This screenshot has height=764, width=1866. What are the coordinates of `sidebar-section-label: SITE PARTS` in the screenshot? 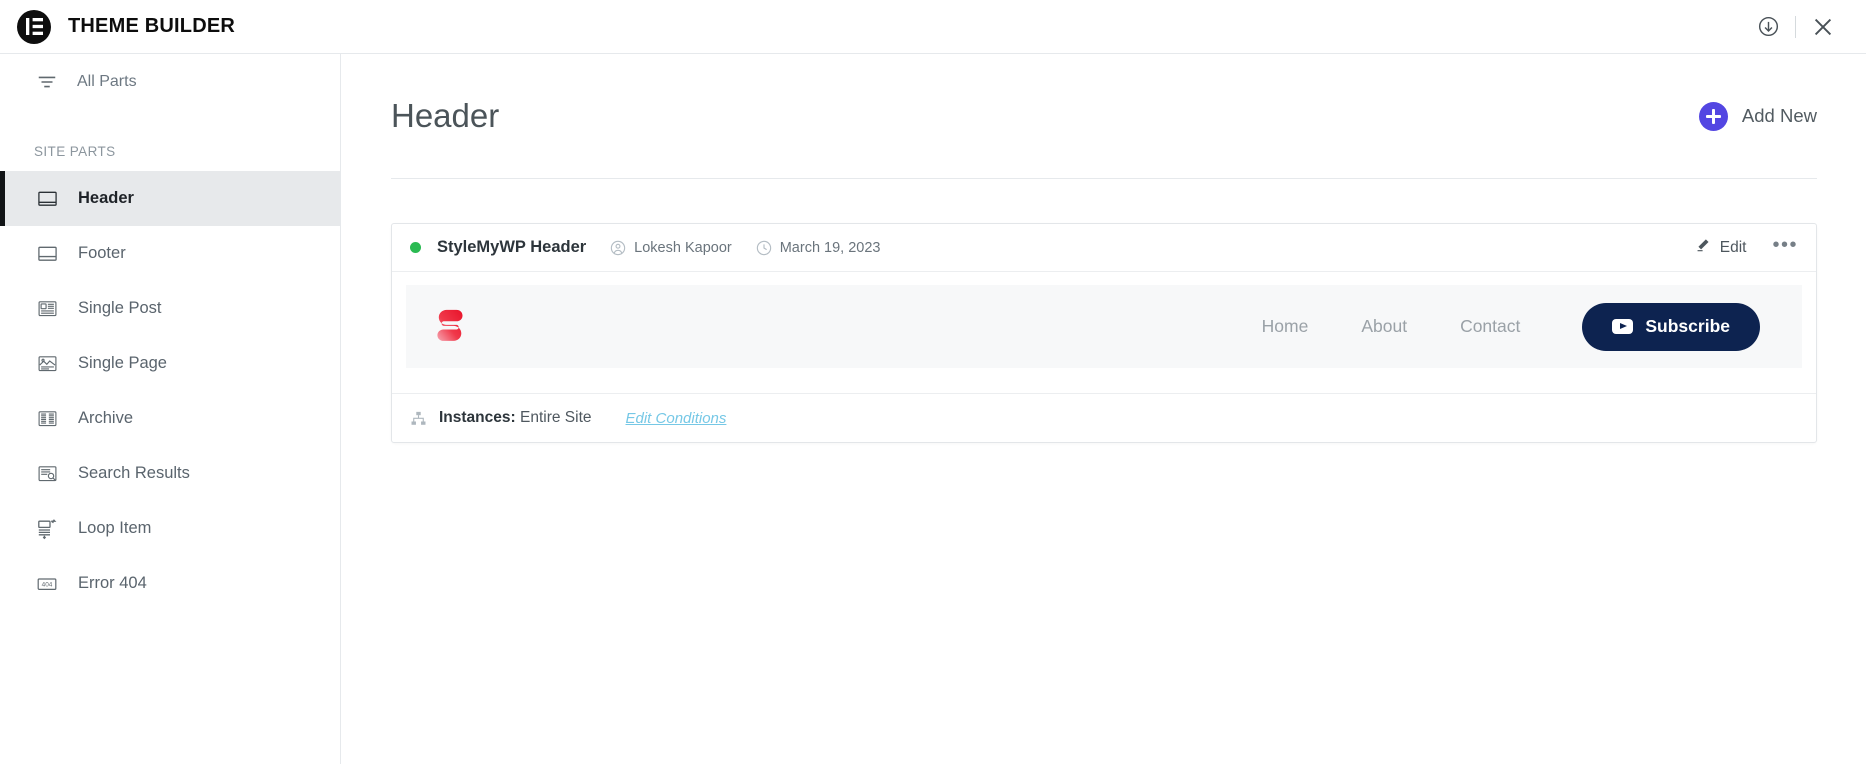 It's located at (75, 151).